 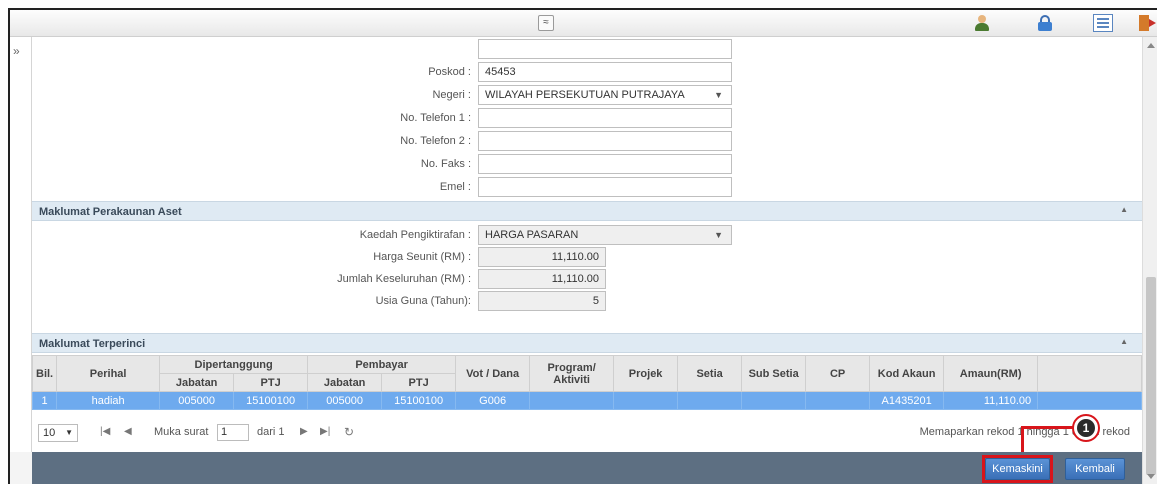 I want to click on cell-dip-jabatan: 005000, so click(x=197, y=400).